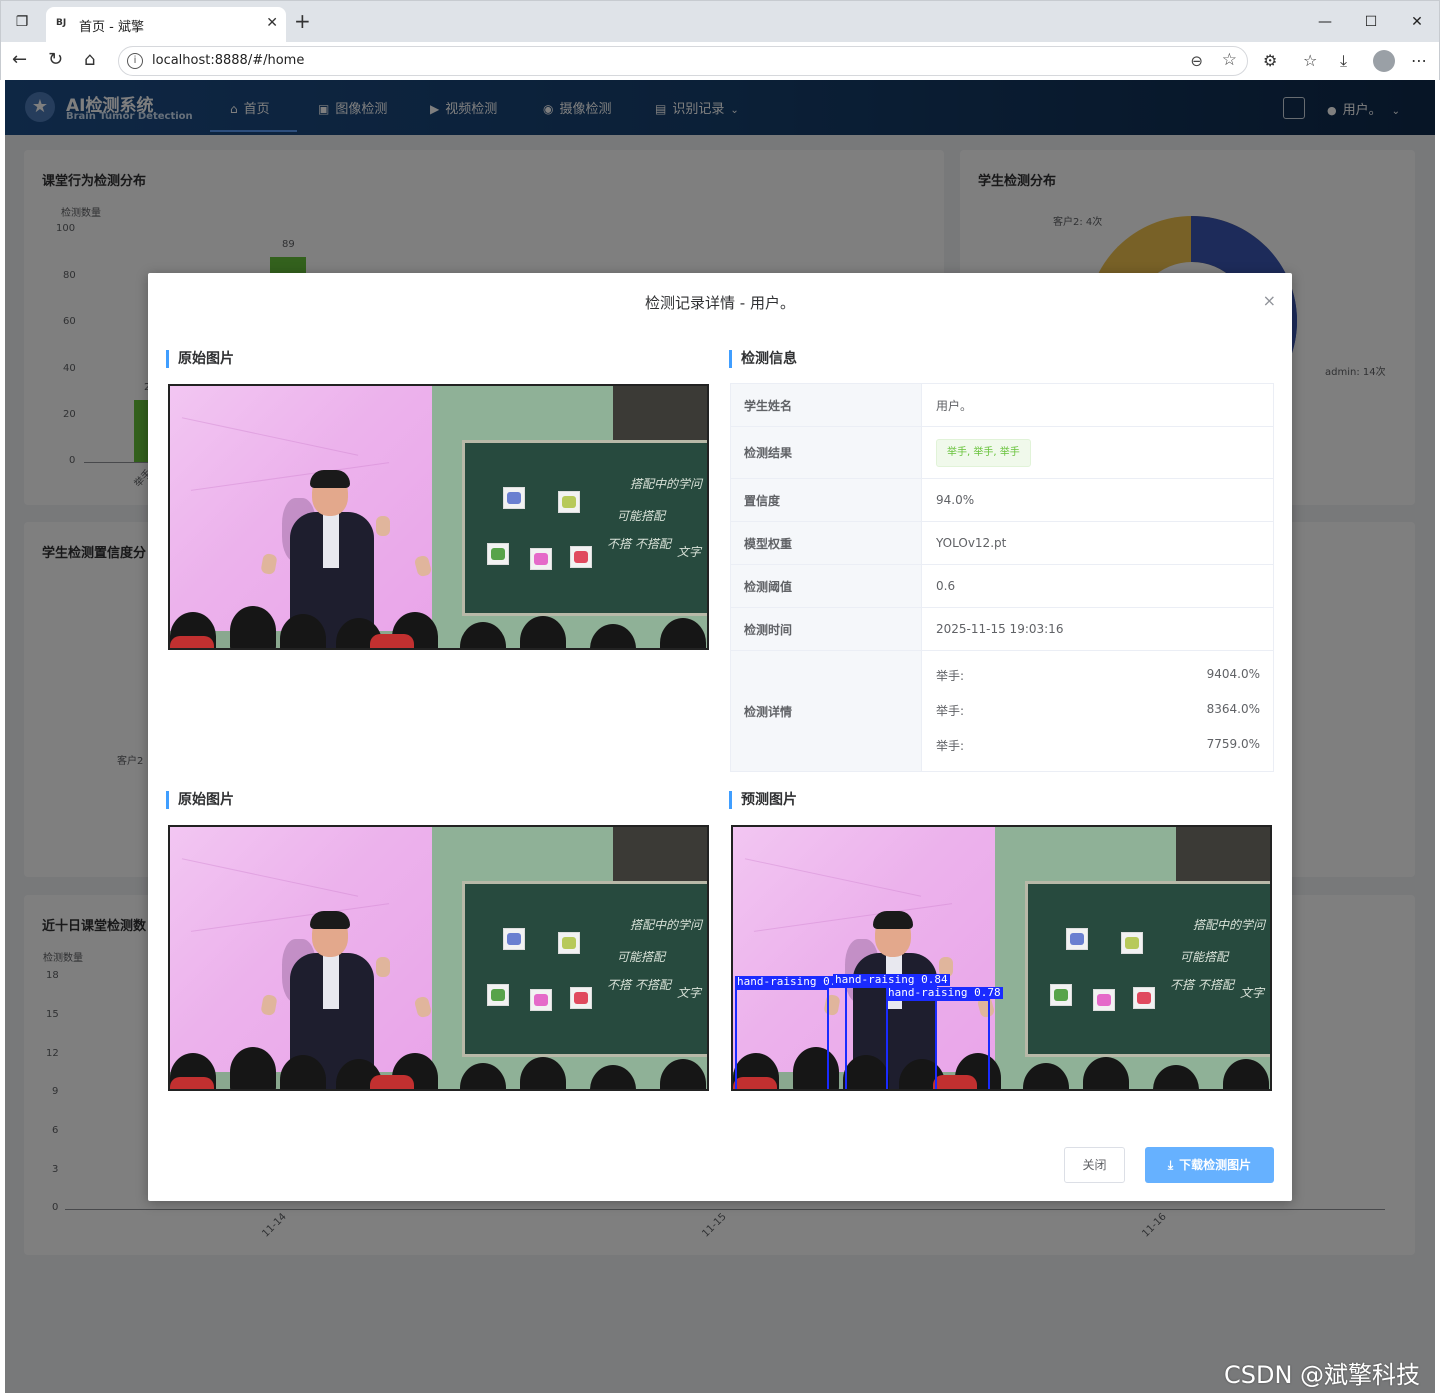 Image resolution: width=1440 pixels, height=1398 pixels. Describe the element at coordinates (1209, 1165) in the screenshot. I see `download-detection-button: ⤓ 下载检测图片` at that location.